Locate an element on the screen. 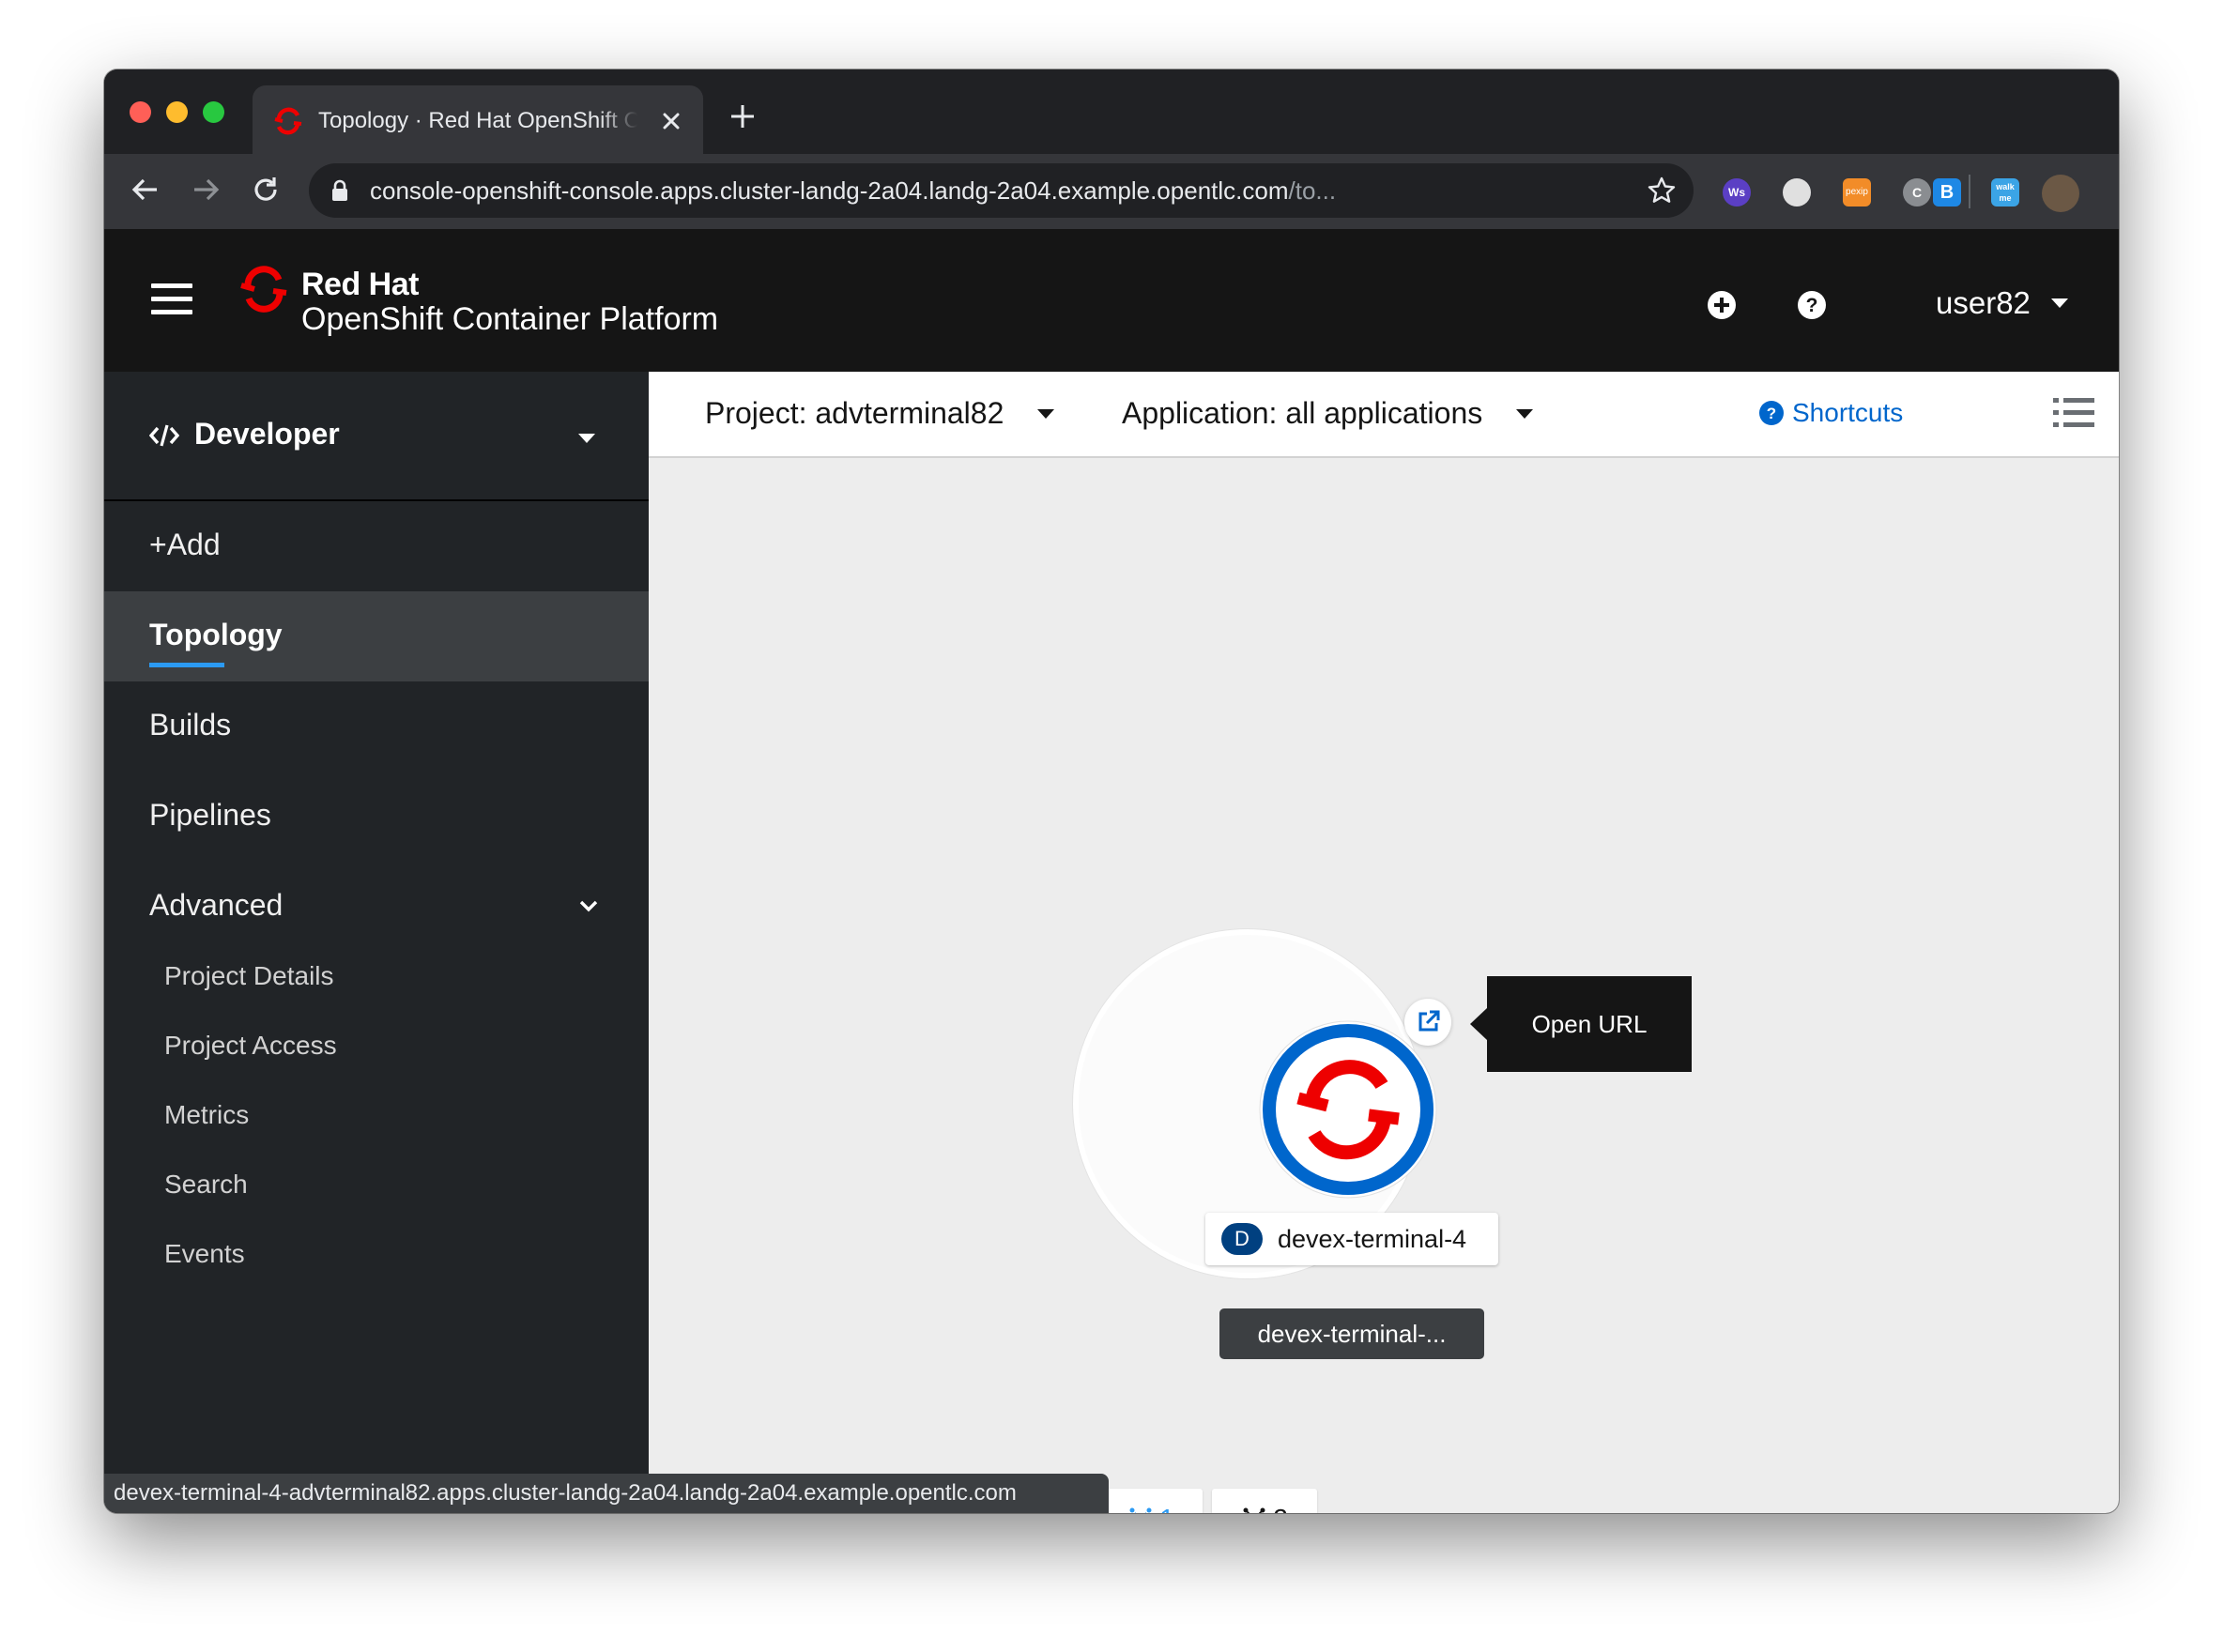  perspective-switcher: Developer is located at coordinates (376, 436).